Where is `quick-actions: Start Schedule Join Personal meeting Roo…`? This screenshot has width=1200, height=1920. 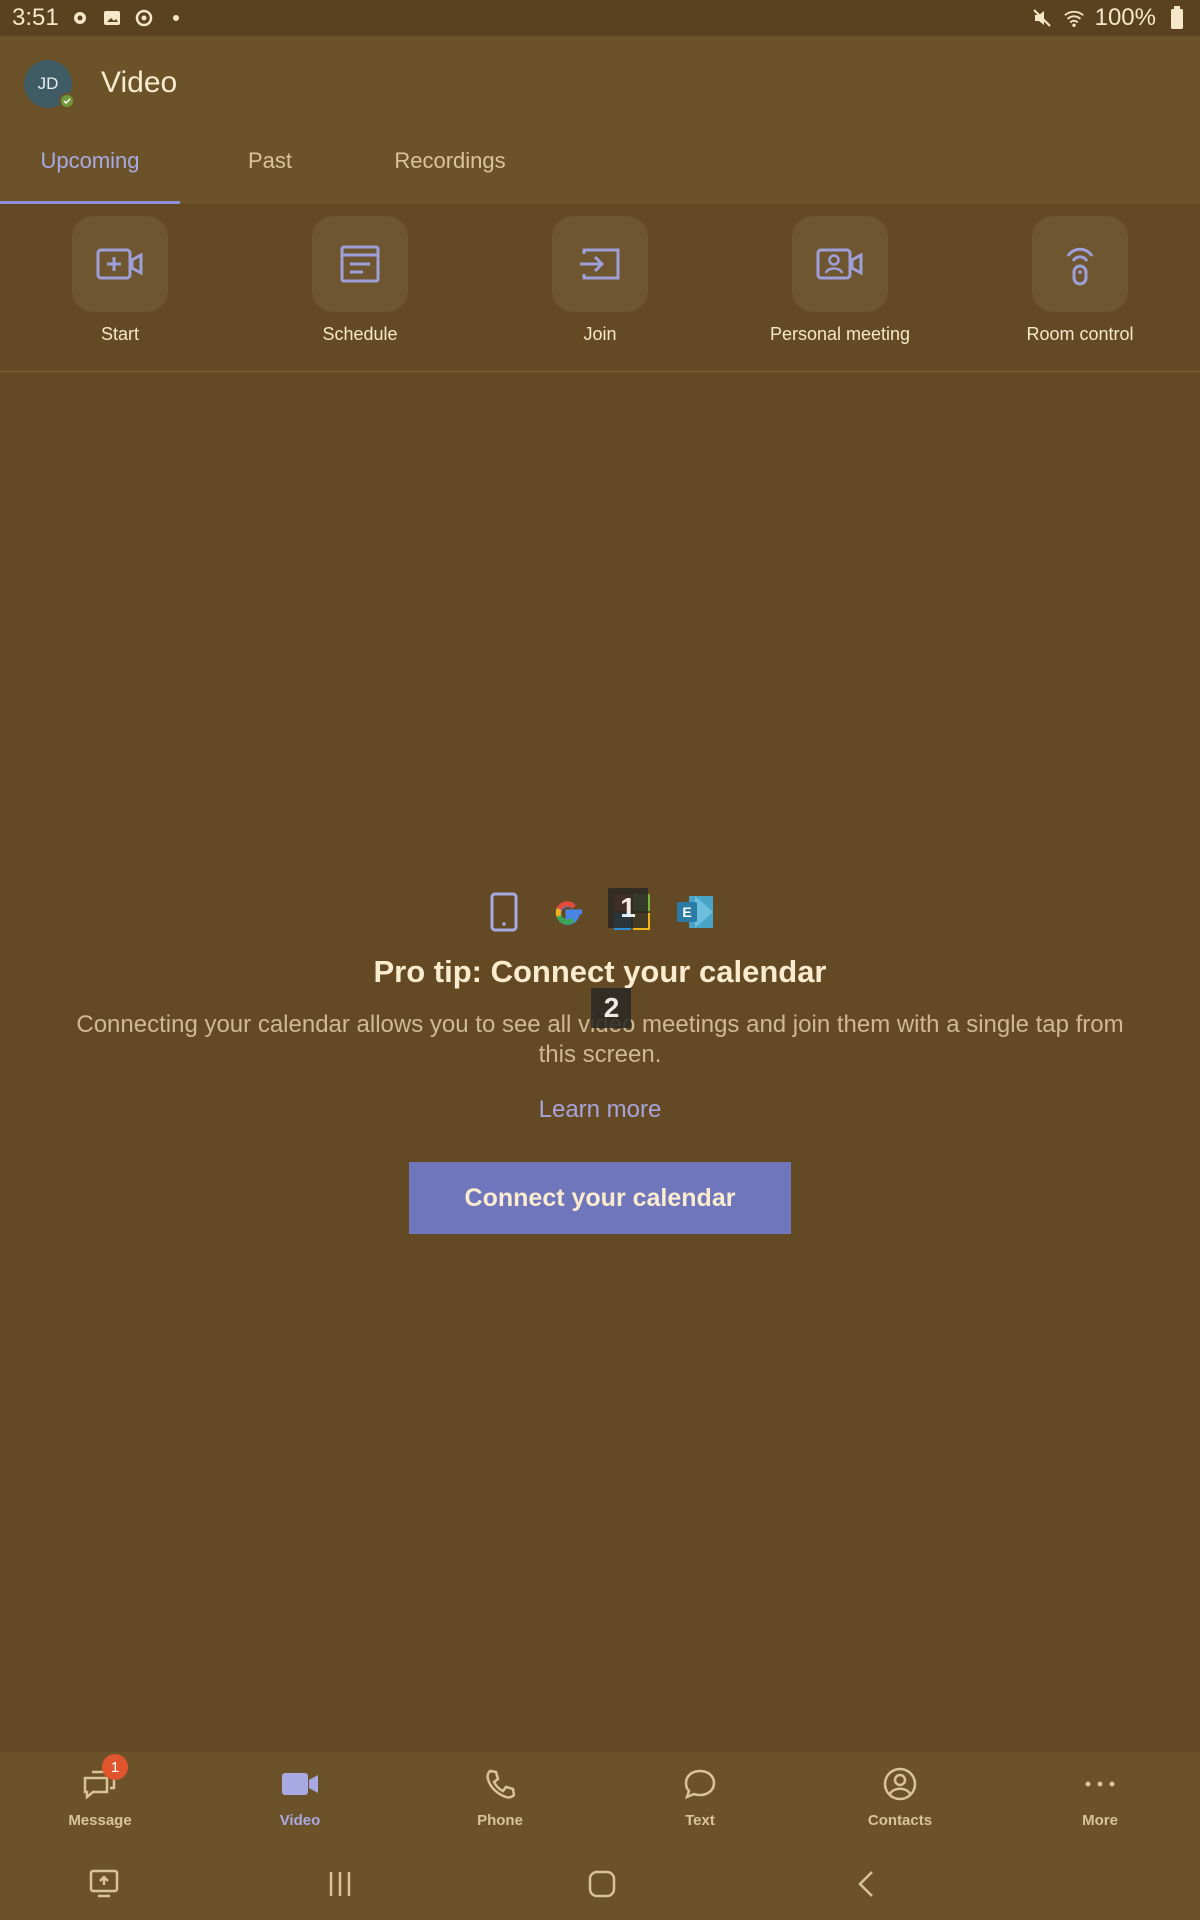 quick-actions: Start Schedule Join Personal meeting Roo… is located at coordinates (600, 288).